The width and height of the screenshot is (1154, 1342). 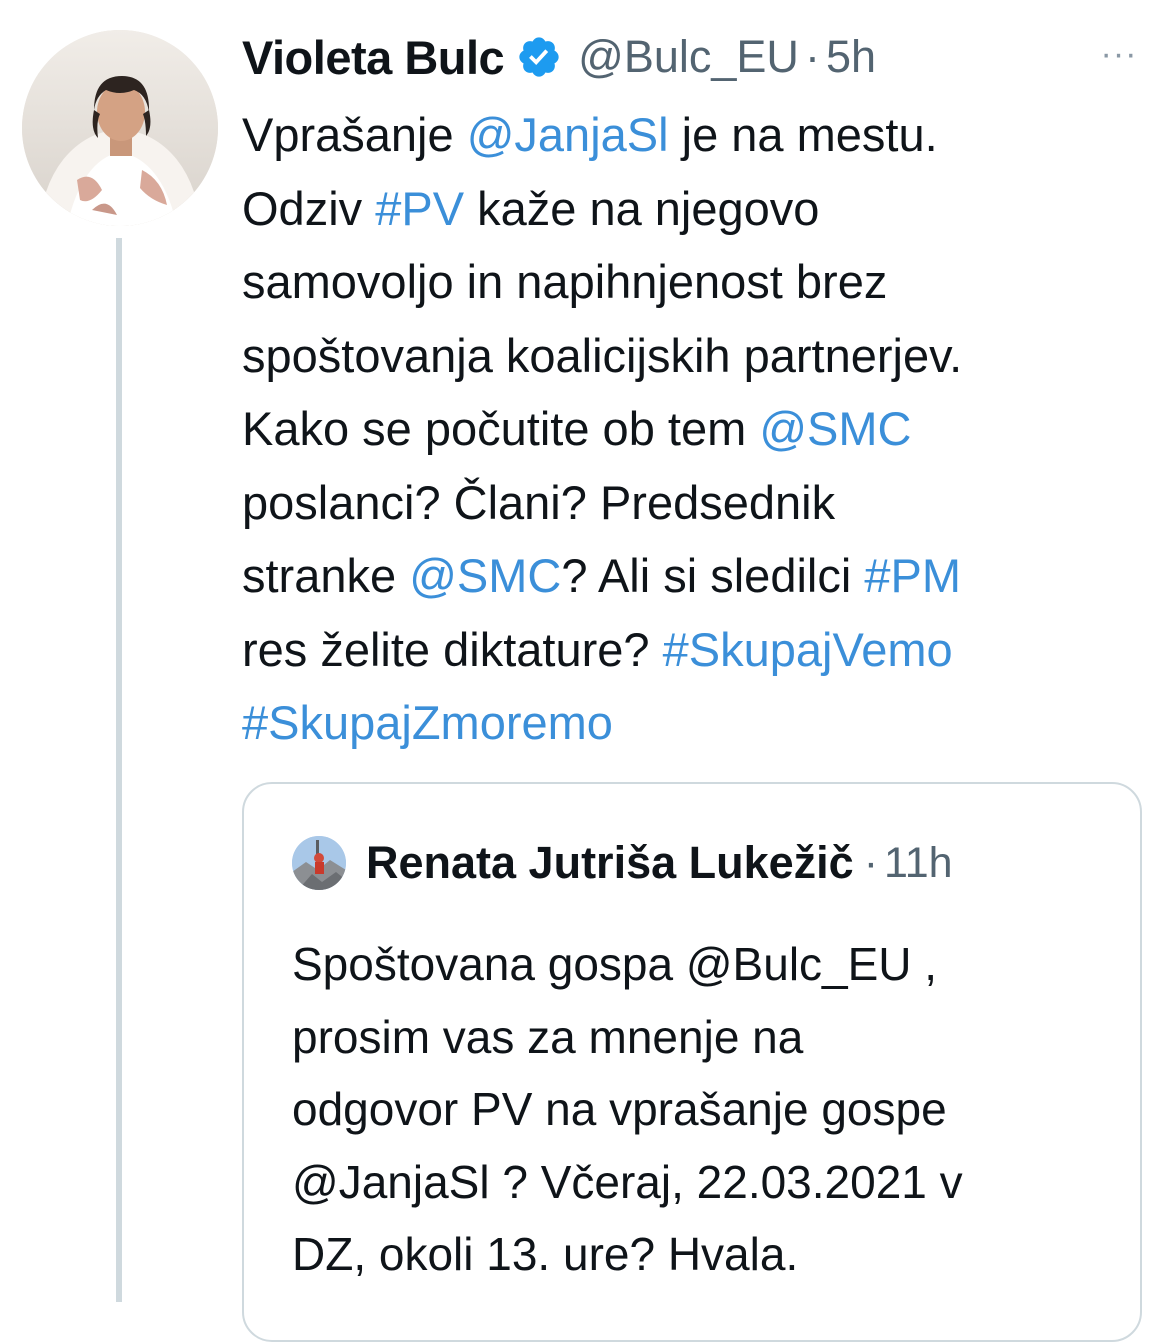 I want to click on tweet-text-segment: ? Ali si sledilci, so click(x=713, y=575).